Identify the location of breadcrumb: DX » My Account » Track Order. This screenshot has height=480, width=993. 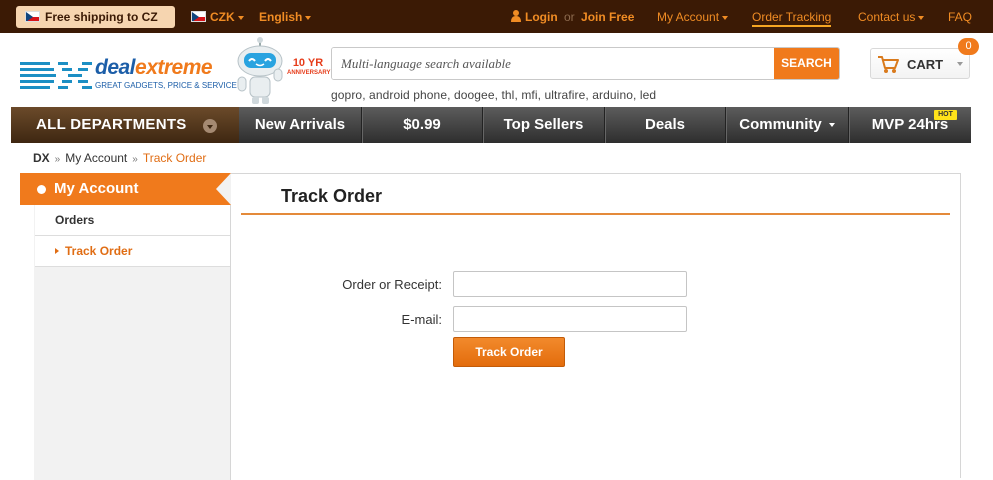
(119, 158).